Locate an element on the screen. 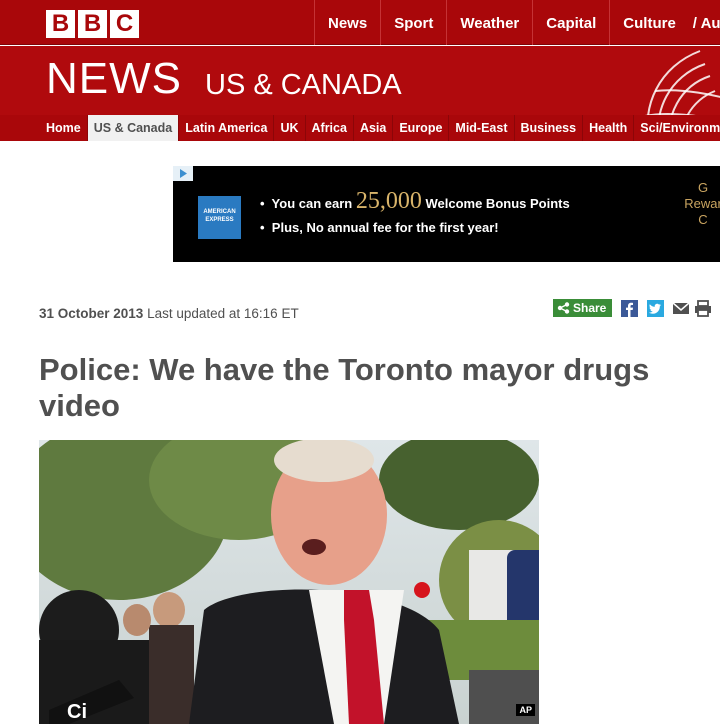  dateline: 31 October 2013 Last updated at 16:16 ET is located at coordinates (169, 313).